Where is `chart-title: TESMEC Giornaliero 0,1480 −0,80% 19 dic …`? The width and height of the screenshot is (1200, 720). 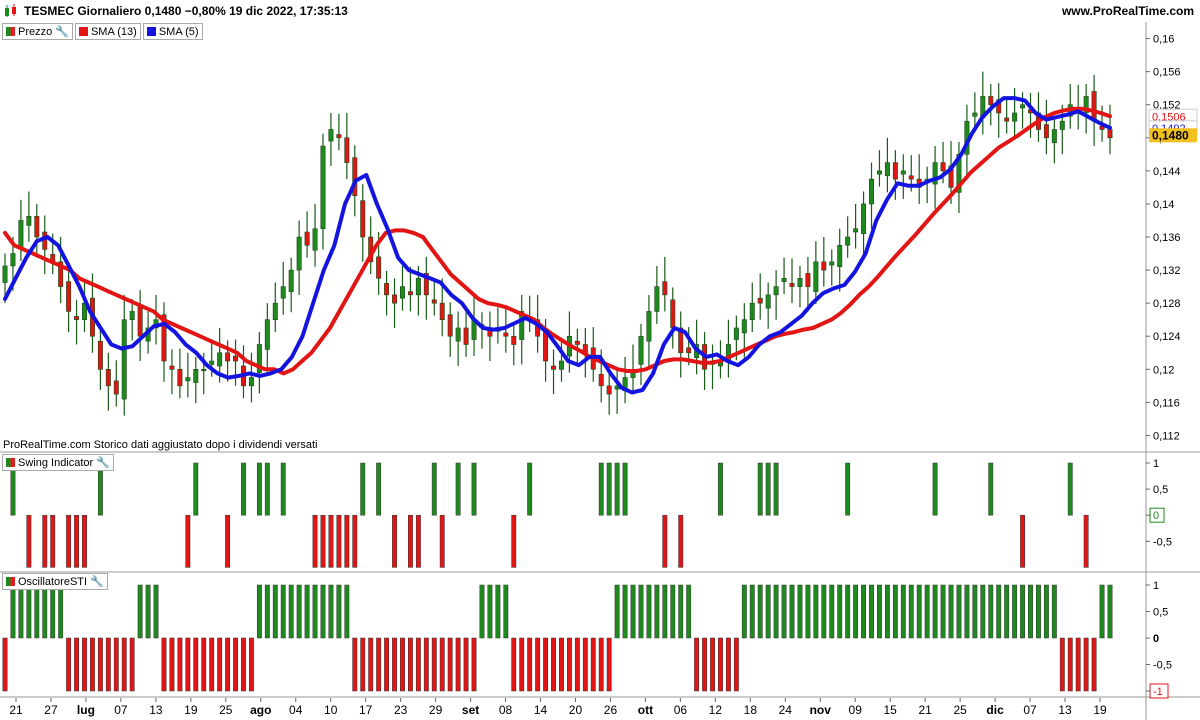 chart-title: TESMEC Giornaliero 0,1480 −0,80% 19 dic … is located at coordinates (186, 11).